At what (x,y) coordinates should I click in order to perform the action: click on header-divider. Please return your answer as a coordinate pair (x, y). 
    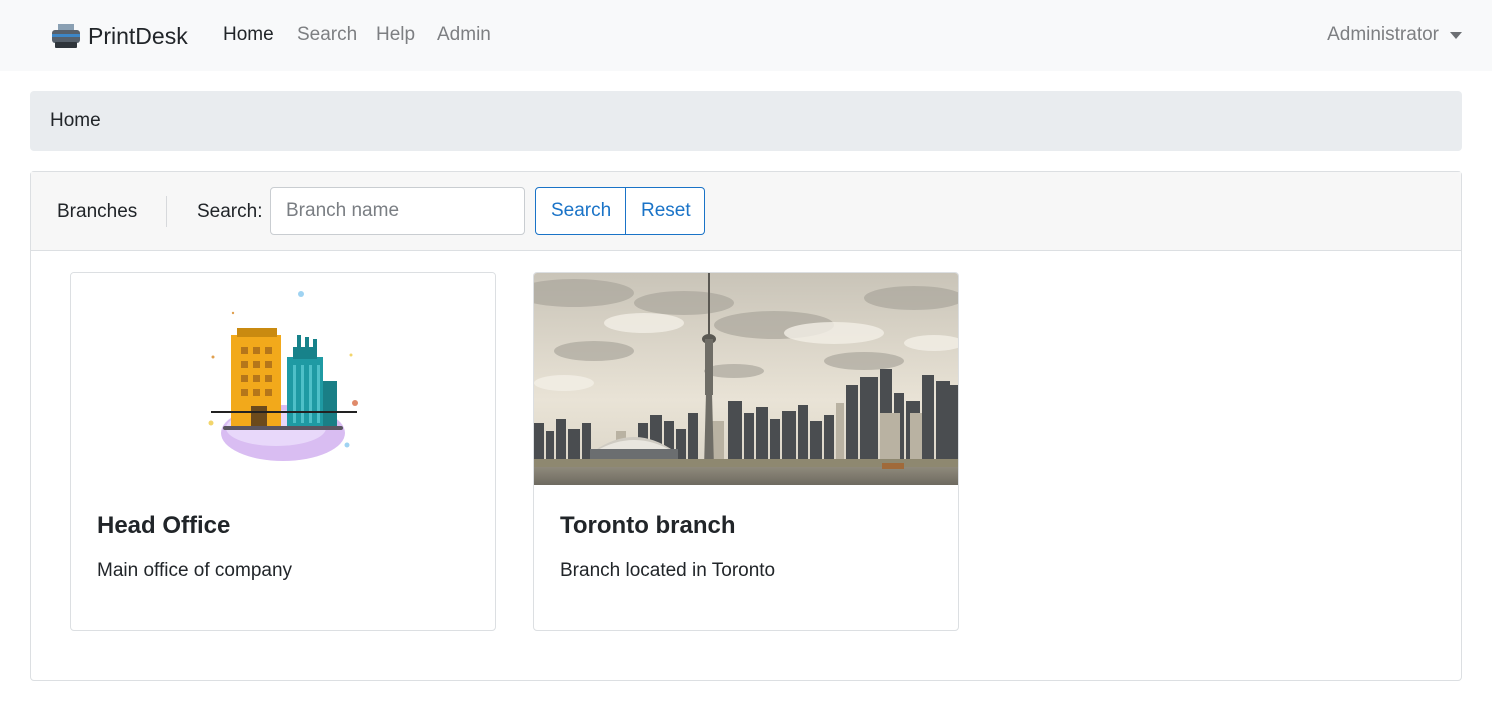
    Looking at the image, I should click on (166, 211).